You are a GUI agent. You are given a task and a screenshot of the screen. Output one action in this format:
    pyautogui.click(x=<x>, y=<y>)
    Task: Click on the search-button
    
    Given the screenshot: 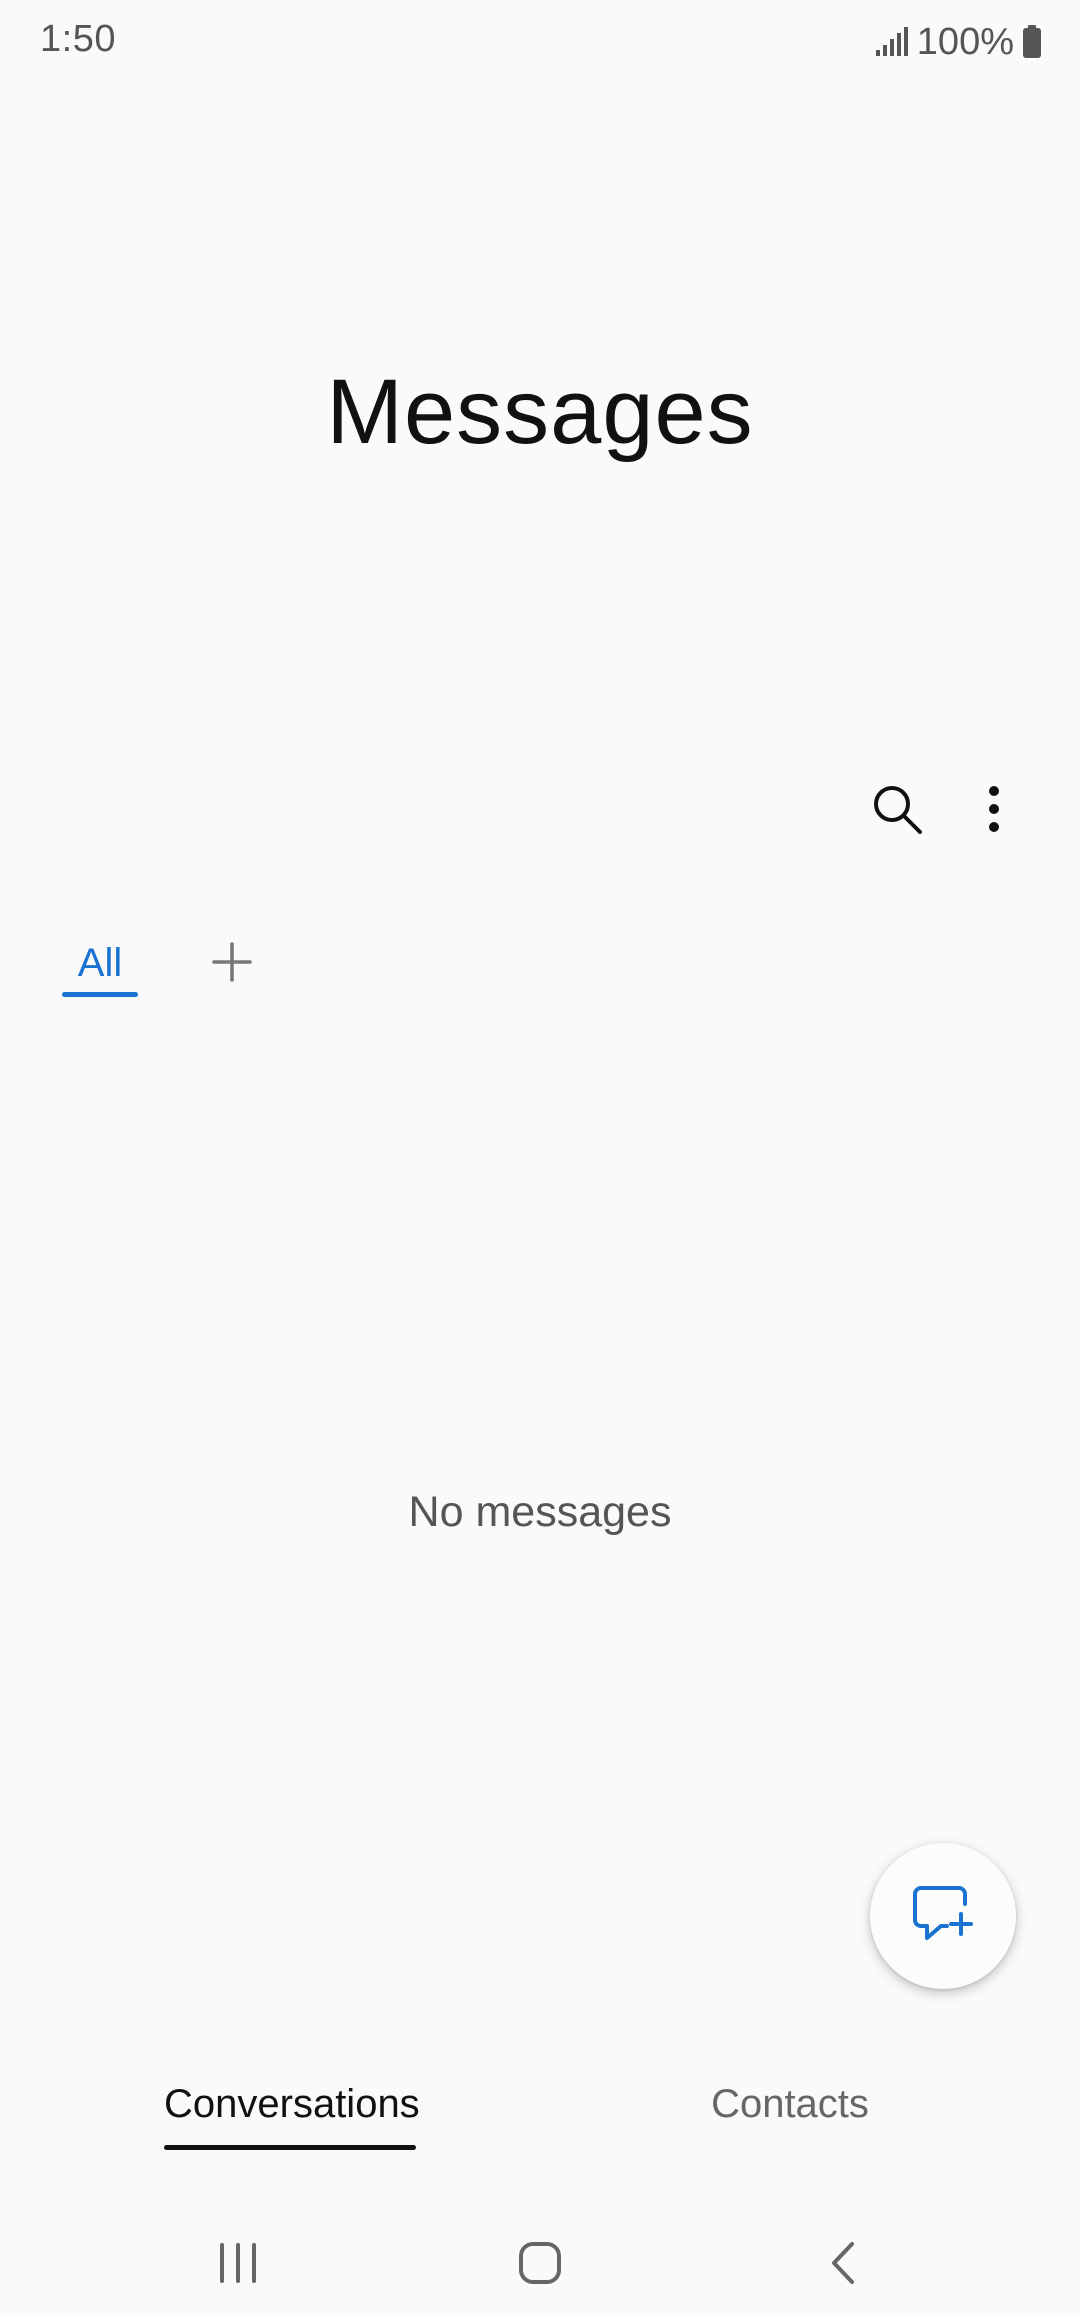 What is the action you would take?
    pyautogui.click(x=897, y=811)
    